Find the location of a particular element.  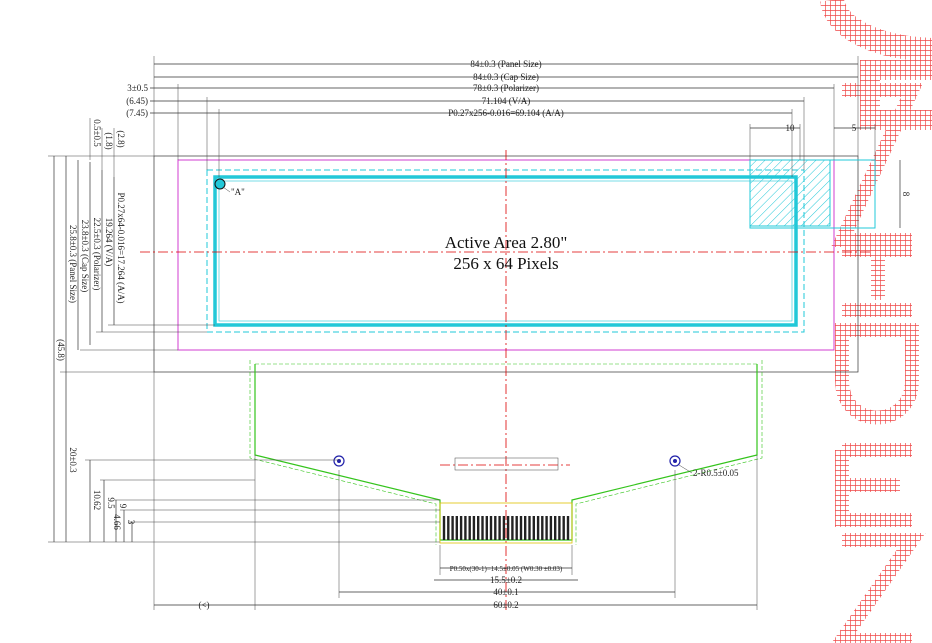

dim-left-645: (6.45) is located at coordinates (137, 101).